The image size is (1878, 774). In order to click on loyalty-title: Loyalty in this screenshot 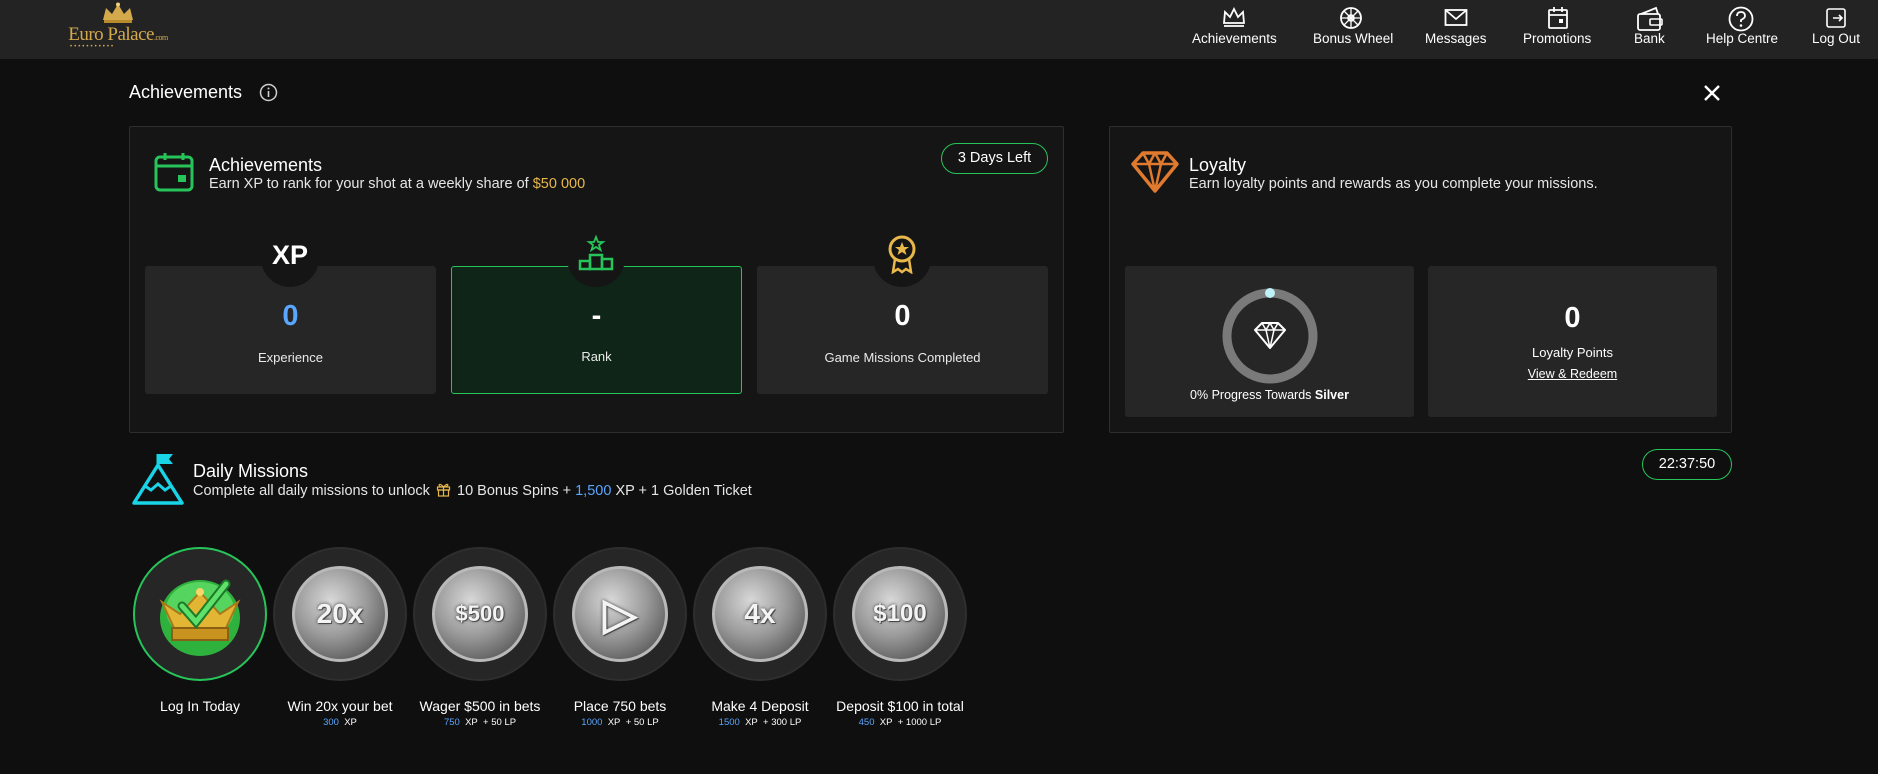, I will do `click(1218, 165)`.